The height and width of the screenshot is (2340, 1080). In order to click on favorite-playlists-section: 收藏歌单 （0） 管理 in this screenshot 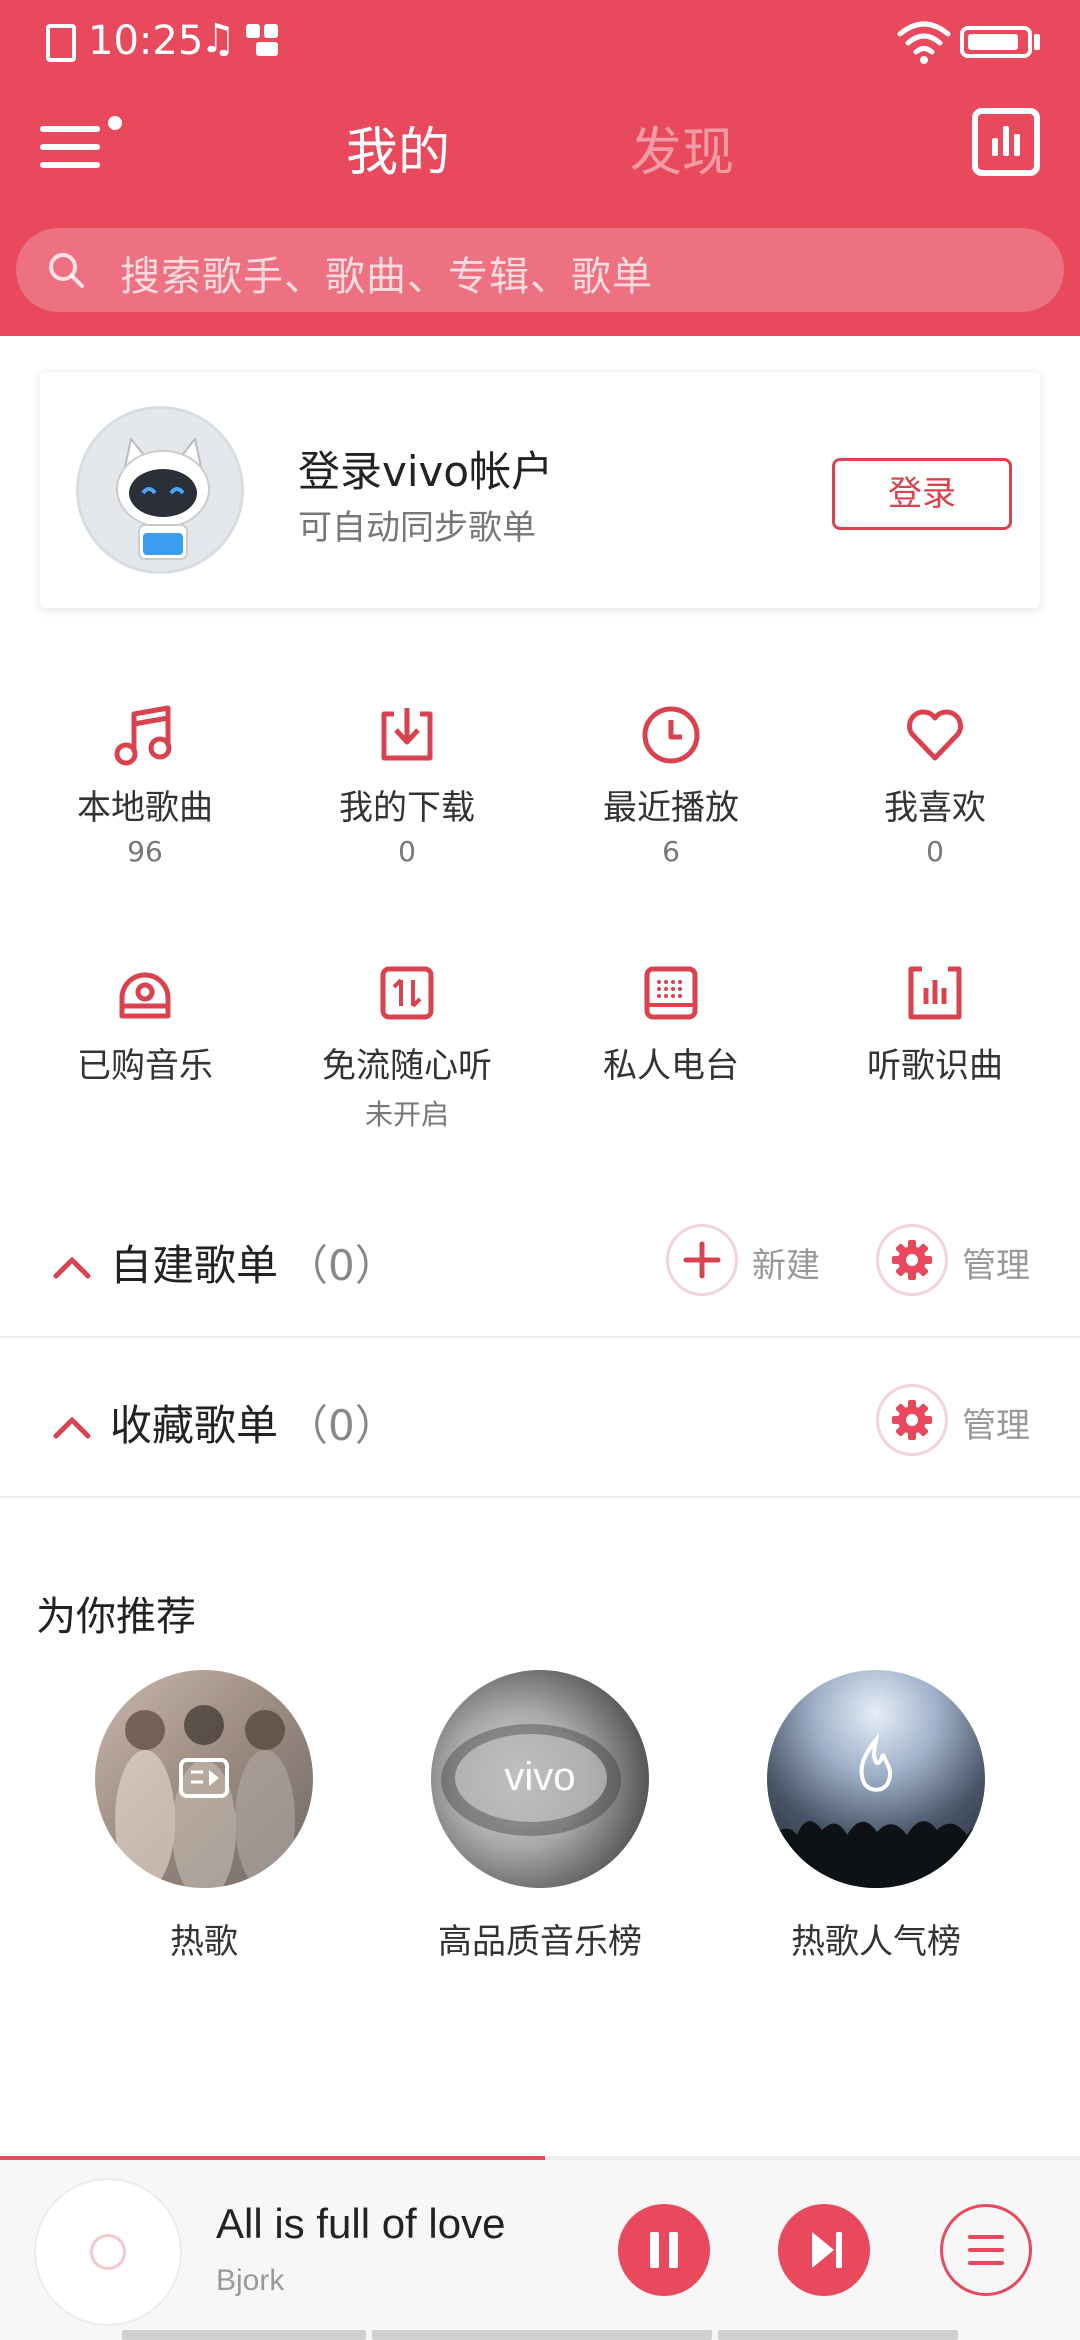, I will do `click(540, 1418)`.